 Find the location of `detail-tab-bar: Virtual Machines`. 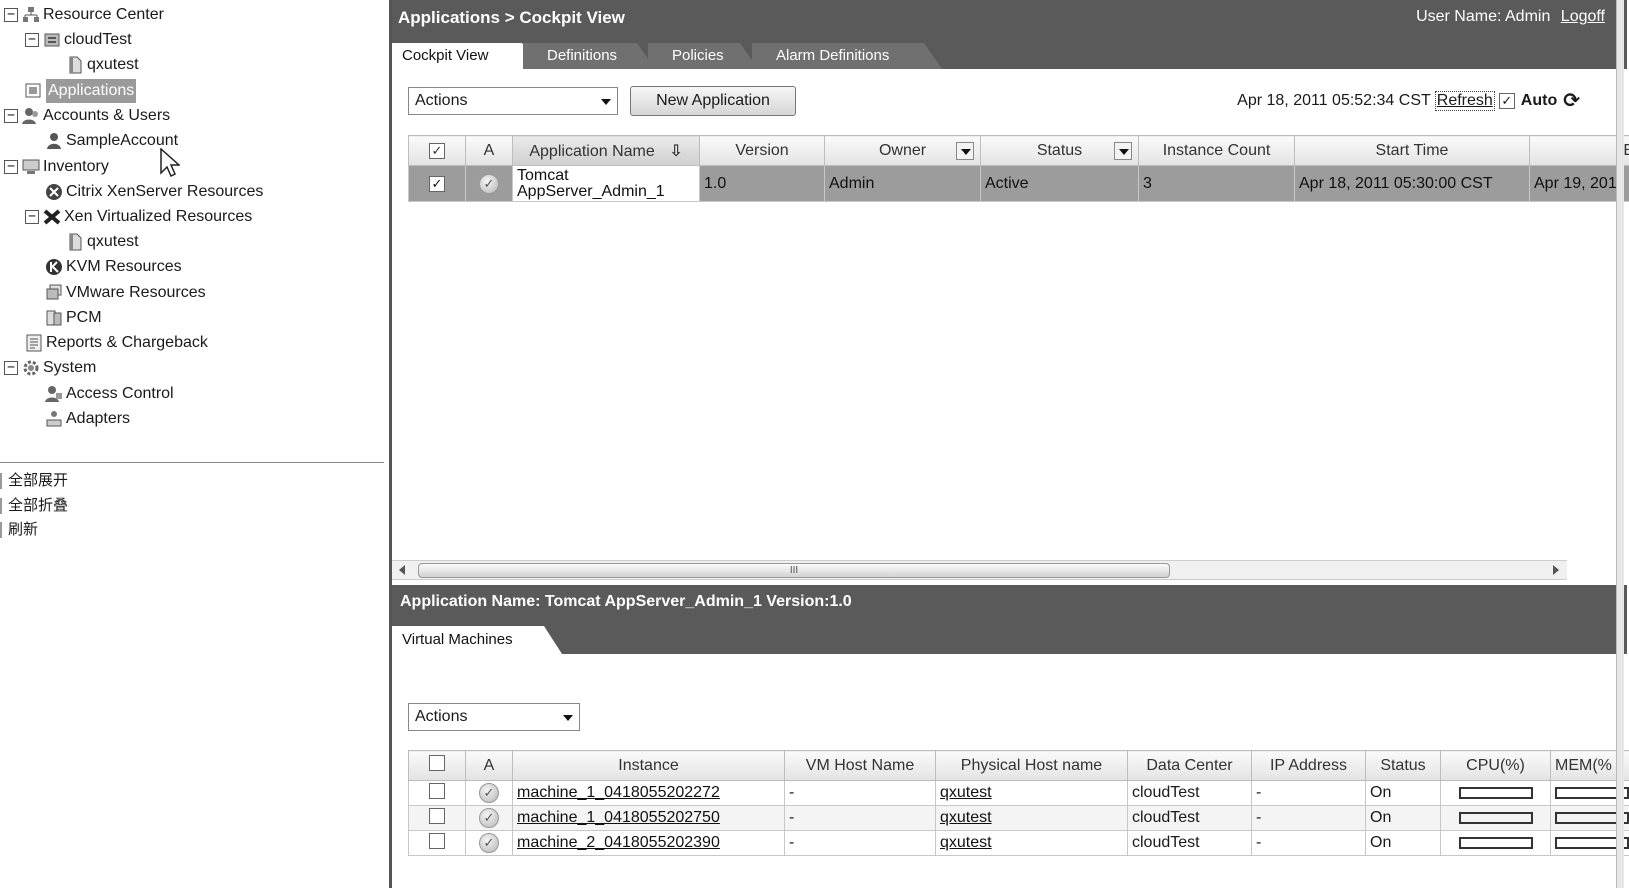

detail-tab-bar: Virtual Machines is located at coordinates (1009, 636).